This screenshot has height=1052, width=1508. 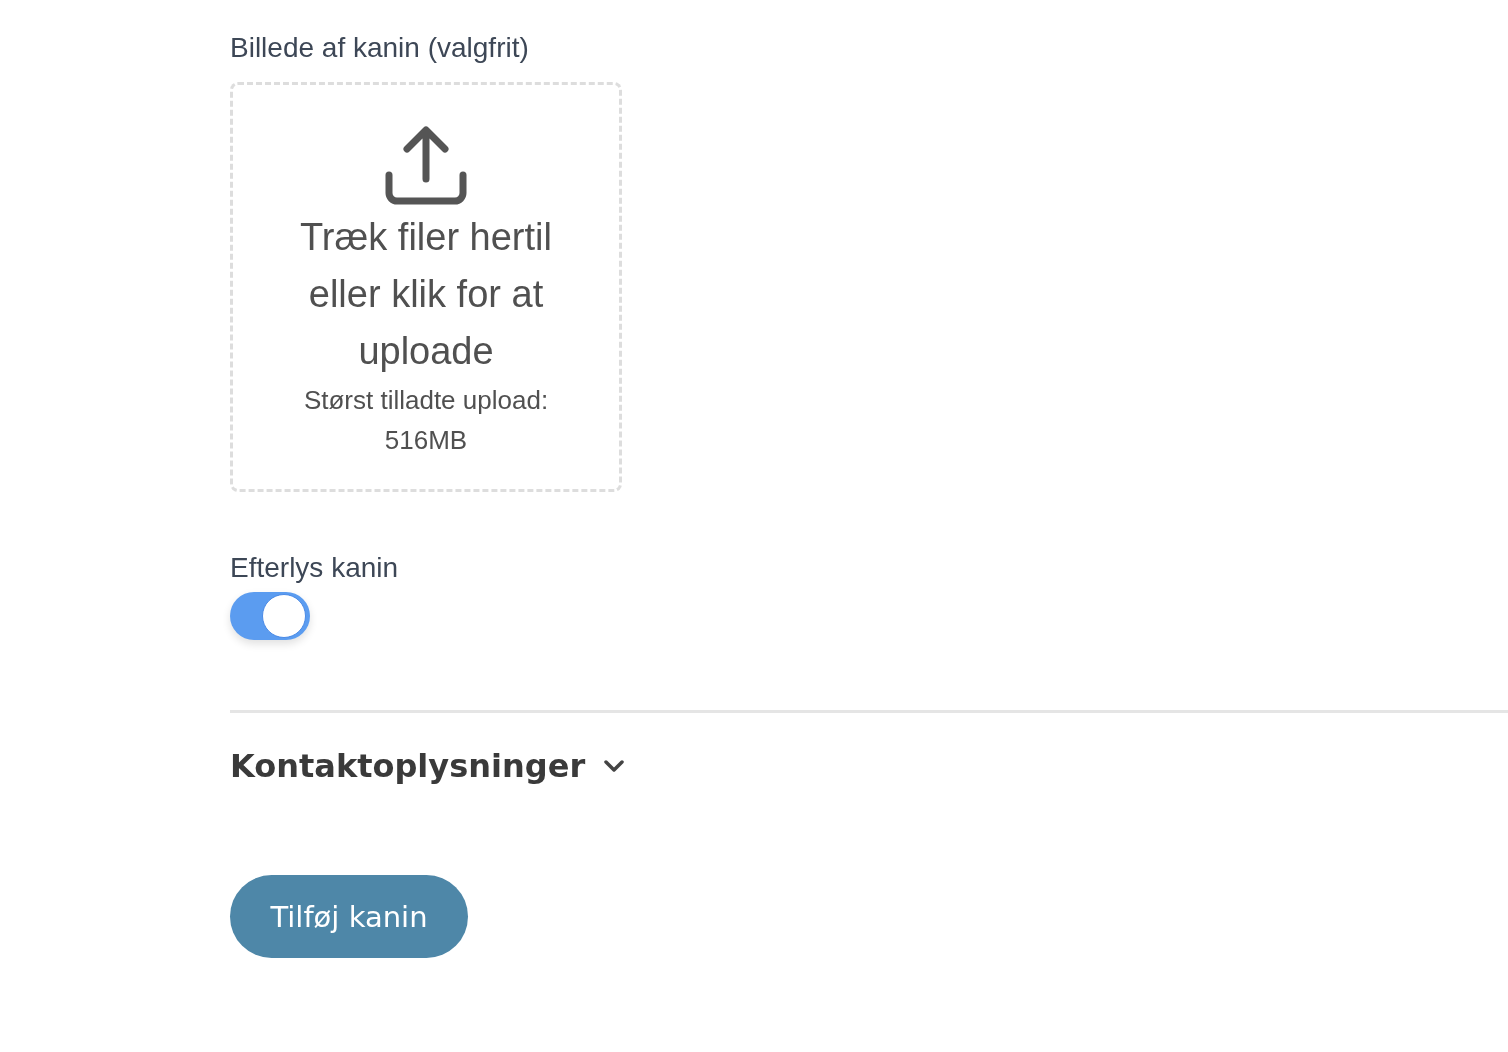 What do you see at coordinates (379, 48) in the screenshot?
I see `field-label: Billede af kanin (valgfrit)` at bounding box center [379, 48].